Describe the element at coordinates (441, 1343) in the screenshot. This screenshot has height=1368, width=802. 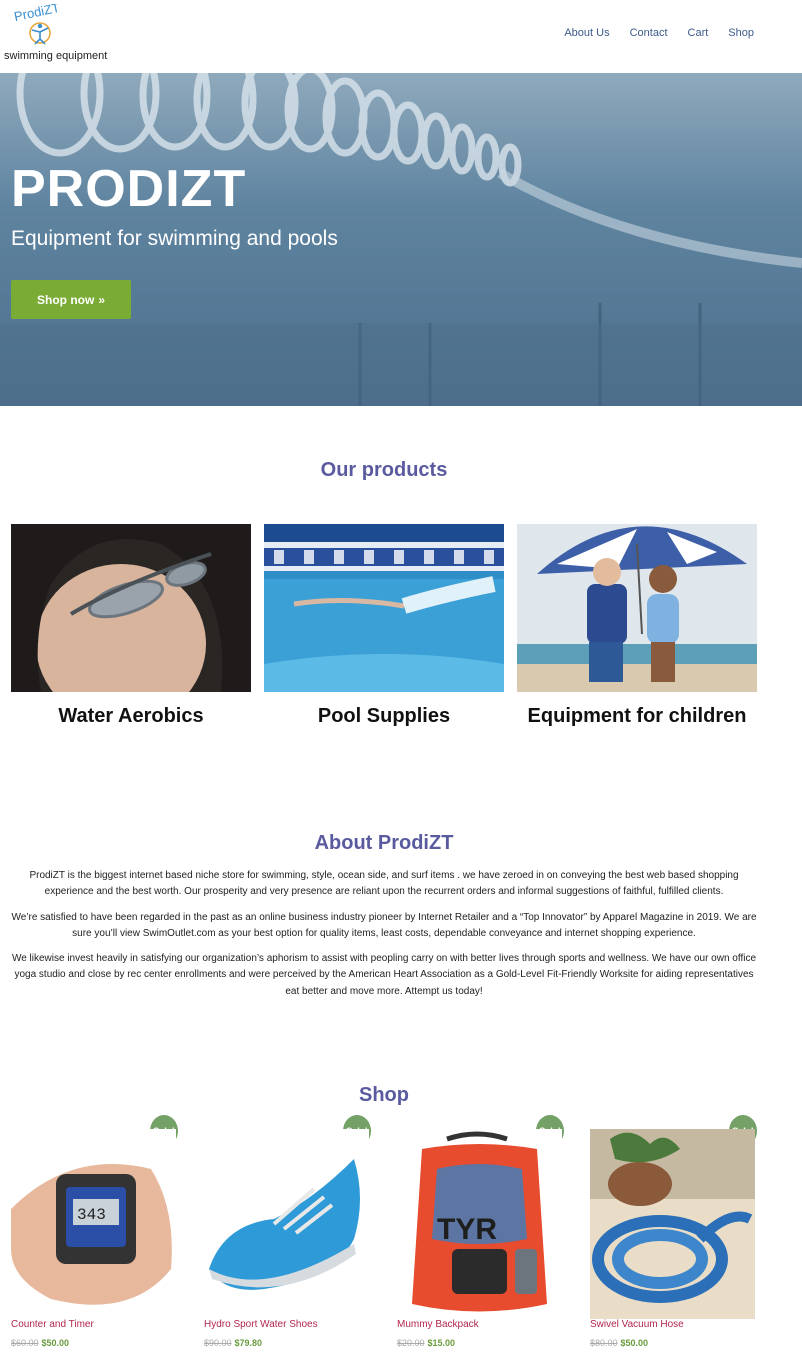
I see `sale-price: $15.00` at that location.